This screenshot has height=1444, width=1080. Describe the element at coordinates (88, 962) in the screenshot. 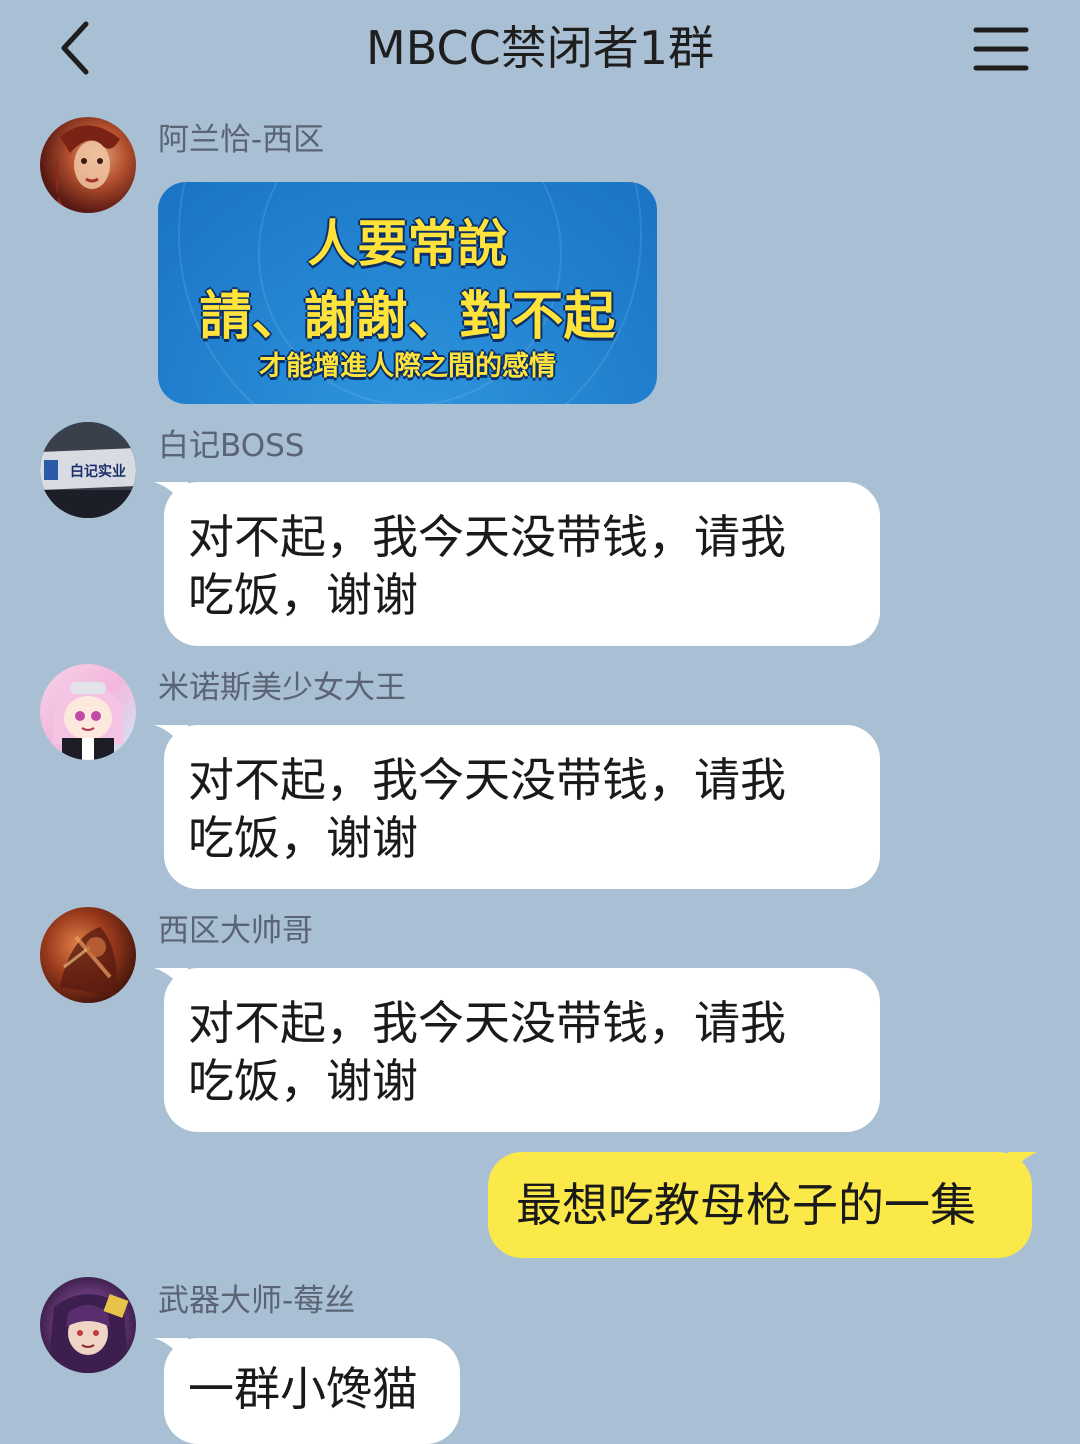

I see `avatar-fighter-icon` at that location.